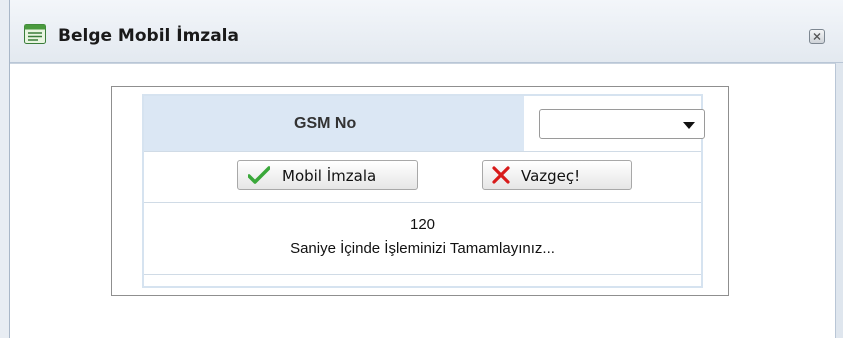 This screenshot has height=338, width=843. What do you see at coordinates (551, 176) in the screenshot?
I see `cancel-label: Vazgeç!` at bounding box center [551, 176].